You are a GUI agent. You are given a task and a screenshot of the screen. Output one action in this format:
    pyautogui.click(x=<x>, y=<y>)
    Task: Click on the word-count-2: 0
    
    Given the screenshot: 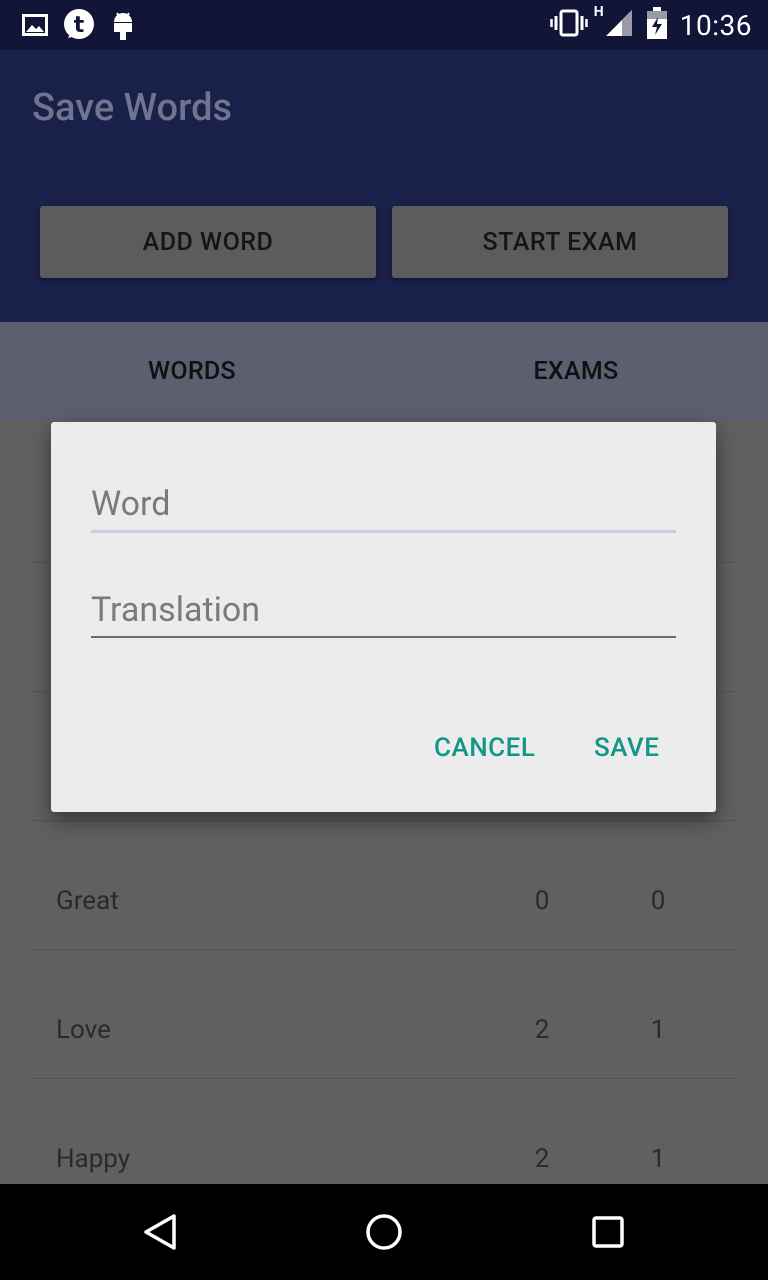 What is the action you would take?
    pyautogui.click(x=658, y=901)
    